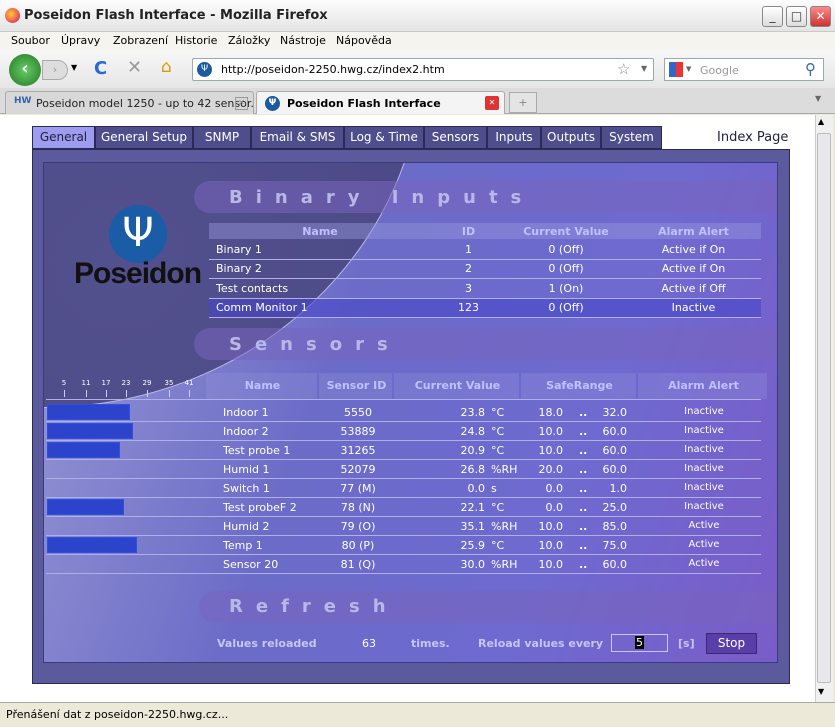  Describe the element at coordinates (818, 98) in the screenshot. I see `tab-list-button: ▼` at that location.